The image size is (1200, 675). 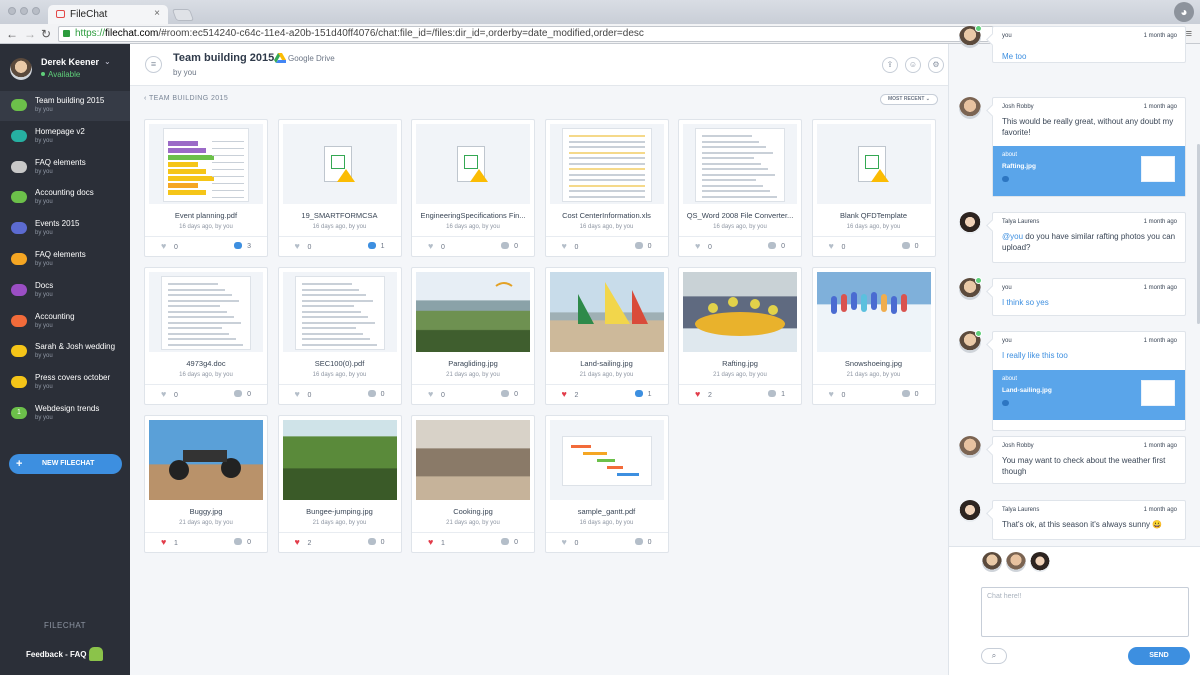 I want to click on file-card: Buggy.jpg 21 days ago, by you ♥ 1 0, so click(x=206, y=484).